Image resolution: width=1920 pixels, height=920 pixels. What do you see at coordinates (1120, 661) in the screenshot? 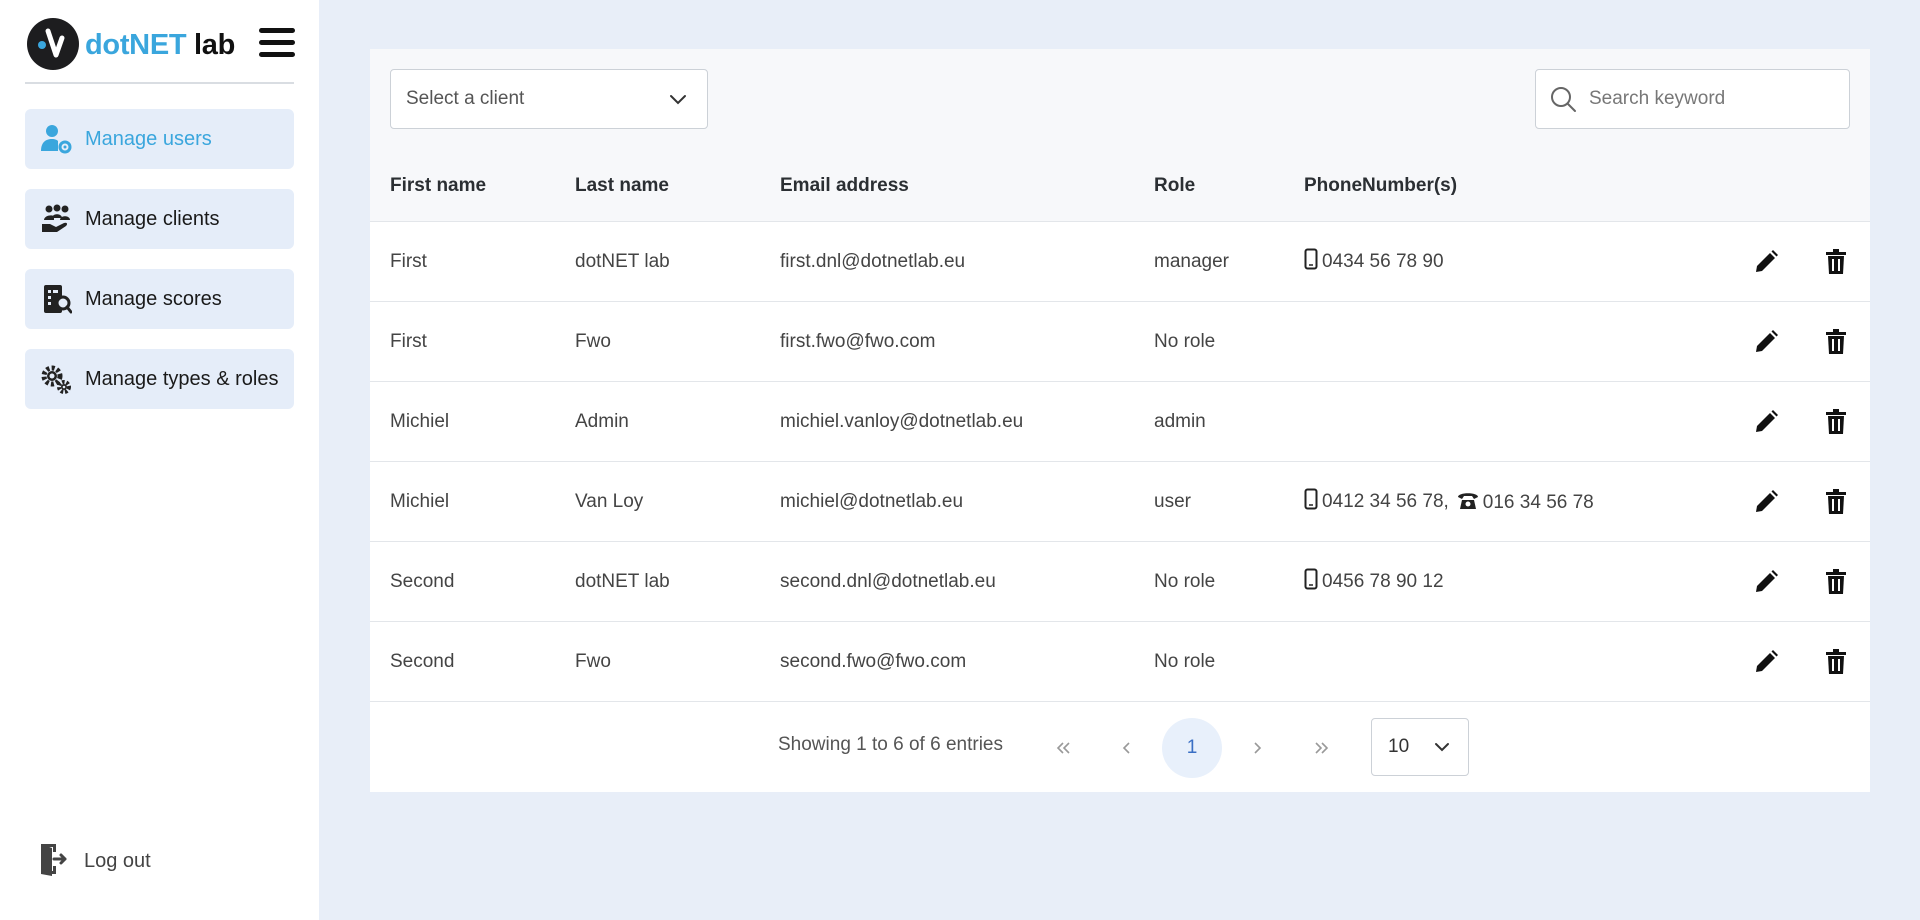
I see `table-row: Second Fwo second.fwo@fwo.com No role` at bounding box center [1120, 661].